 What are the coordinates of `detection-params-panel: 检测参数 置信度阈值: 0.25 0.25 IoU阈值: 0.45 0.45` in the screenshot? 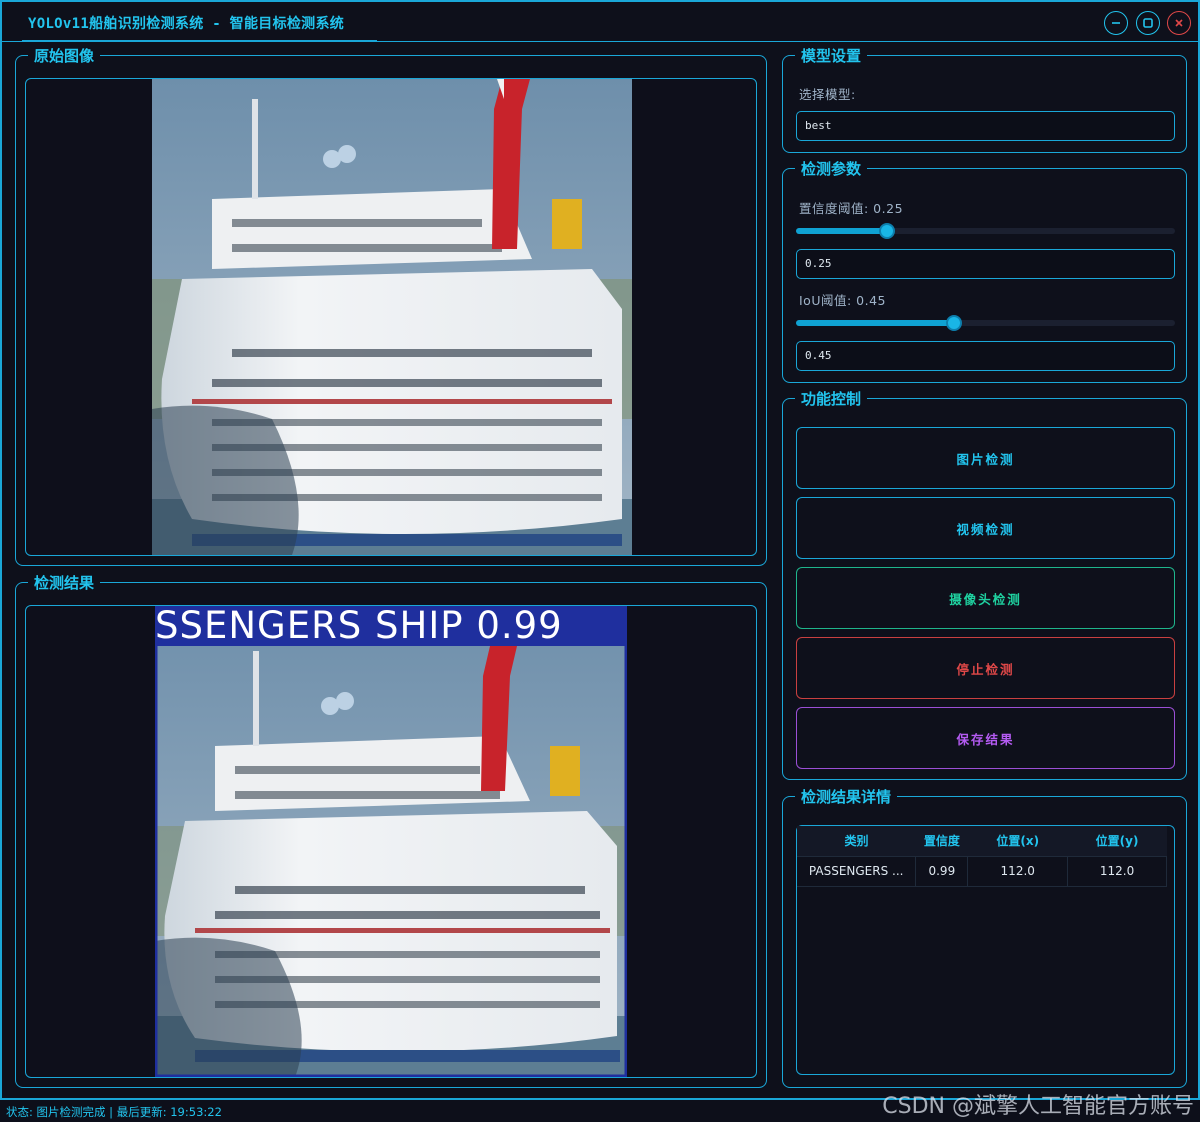 It's located at (984, 271).